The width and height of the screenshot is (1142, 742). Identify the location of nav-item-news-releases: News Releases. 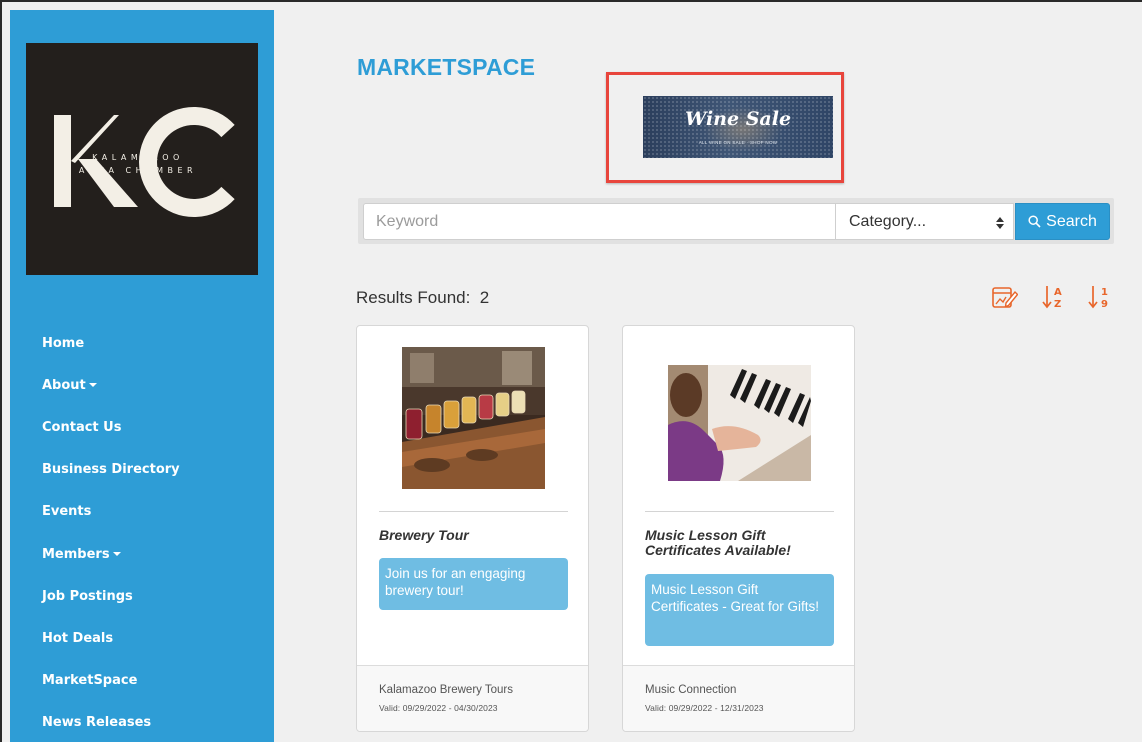
(142, 722).